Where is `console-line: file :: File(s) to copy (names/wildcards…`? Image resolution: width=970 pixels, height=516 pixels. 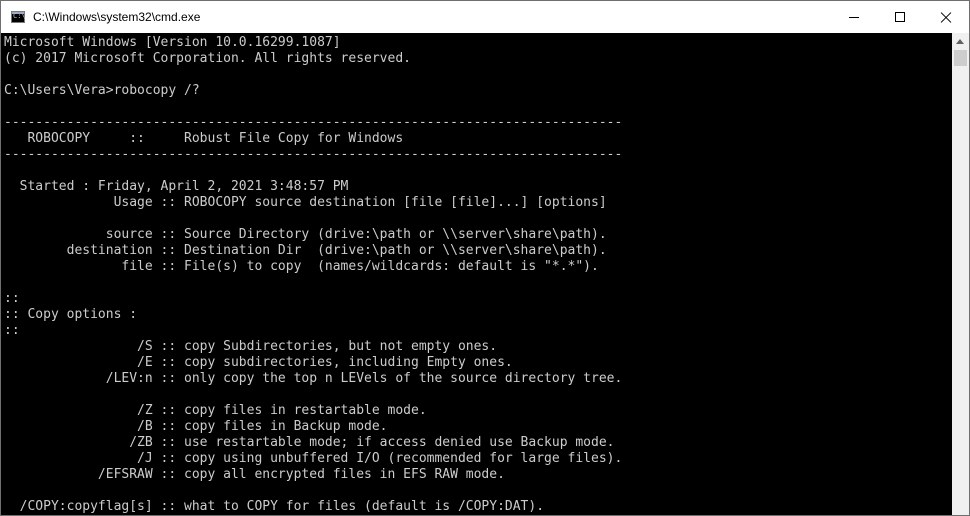 console-line: file :: File(s) to copy (names/wildcards… is located at coordinates (301, 266).